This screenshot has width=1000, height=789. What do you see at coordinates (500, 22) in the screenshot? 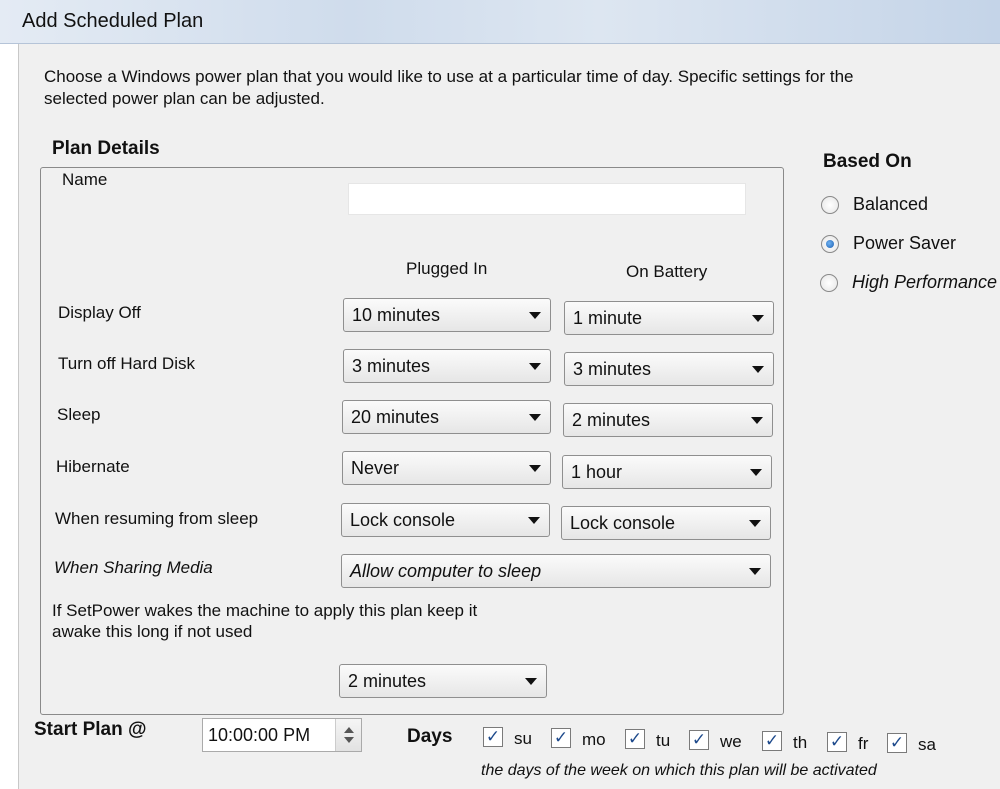
I see `title-bar: Add Scheduled Plan` at bounding box center [500, 22].